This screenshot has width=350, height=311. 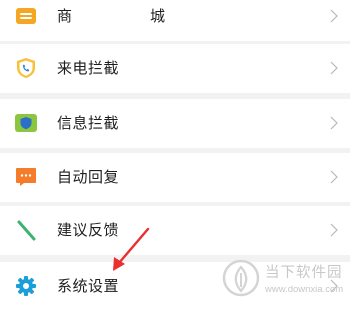 I want to click on shop-icon, so click(x=26, y=16).